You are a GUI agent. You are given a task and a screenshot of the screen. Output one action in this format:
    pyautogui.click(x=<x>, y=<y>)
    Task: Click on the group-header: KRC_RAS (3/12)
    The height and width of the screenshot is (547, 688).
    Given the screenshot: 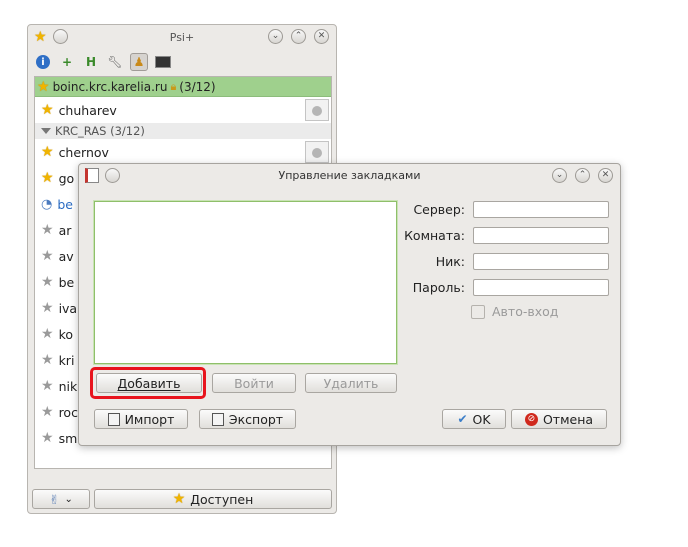 What is the action you would take?
    pyautogui.click(x=183, y=131)
    